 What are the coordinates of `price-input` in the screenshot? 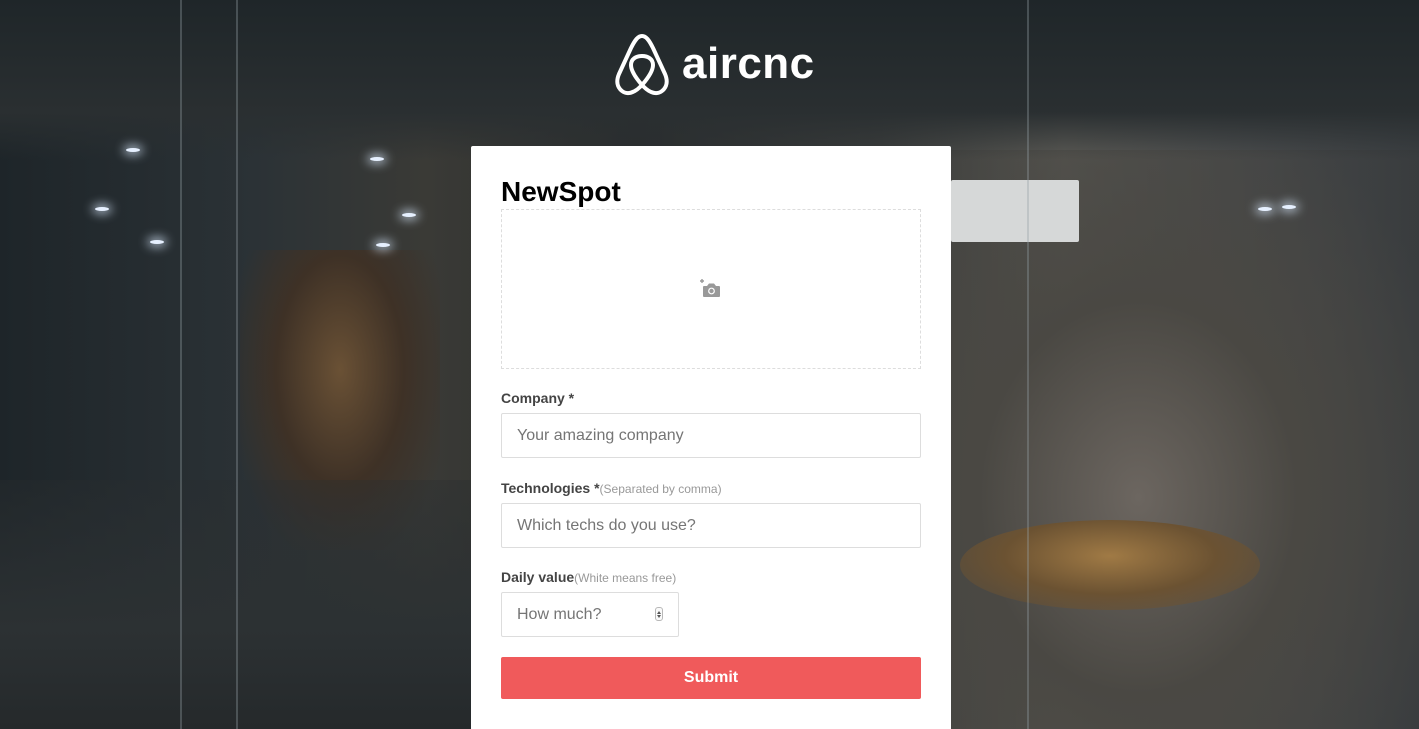 It's located at (590, 614).